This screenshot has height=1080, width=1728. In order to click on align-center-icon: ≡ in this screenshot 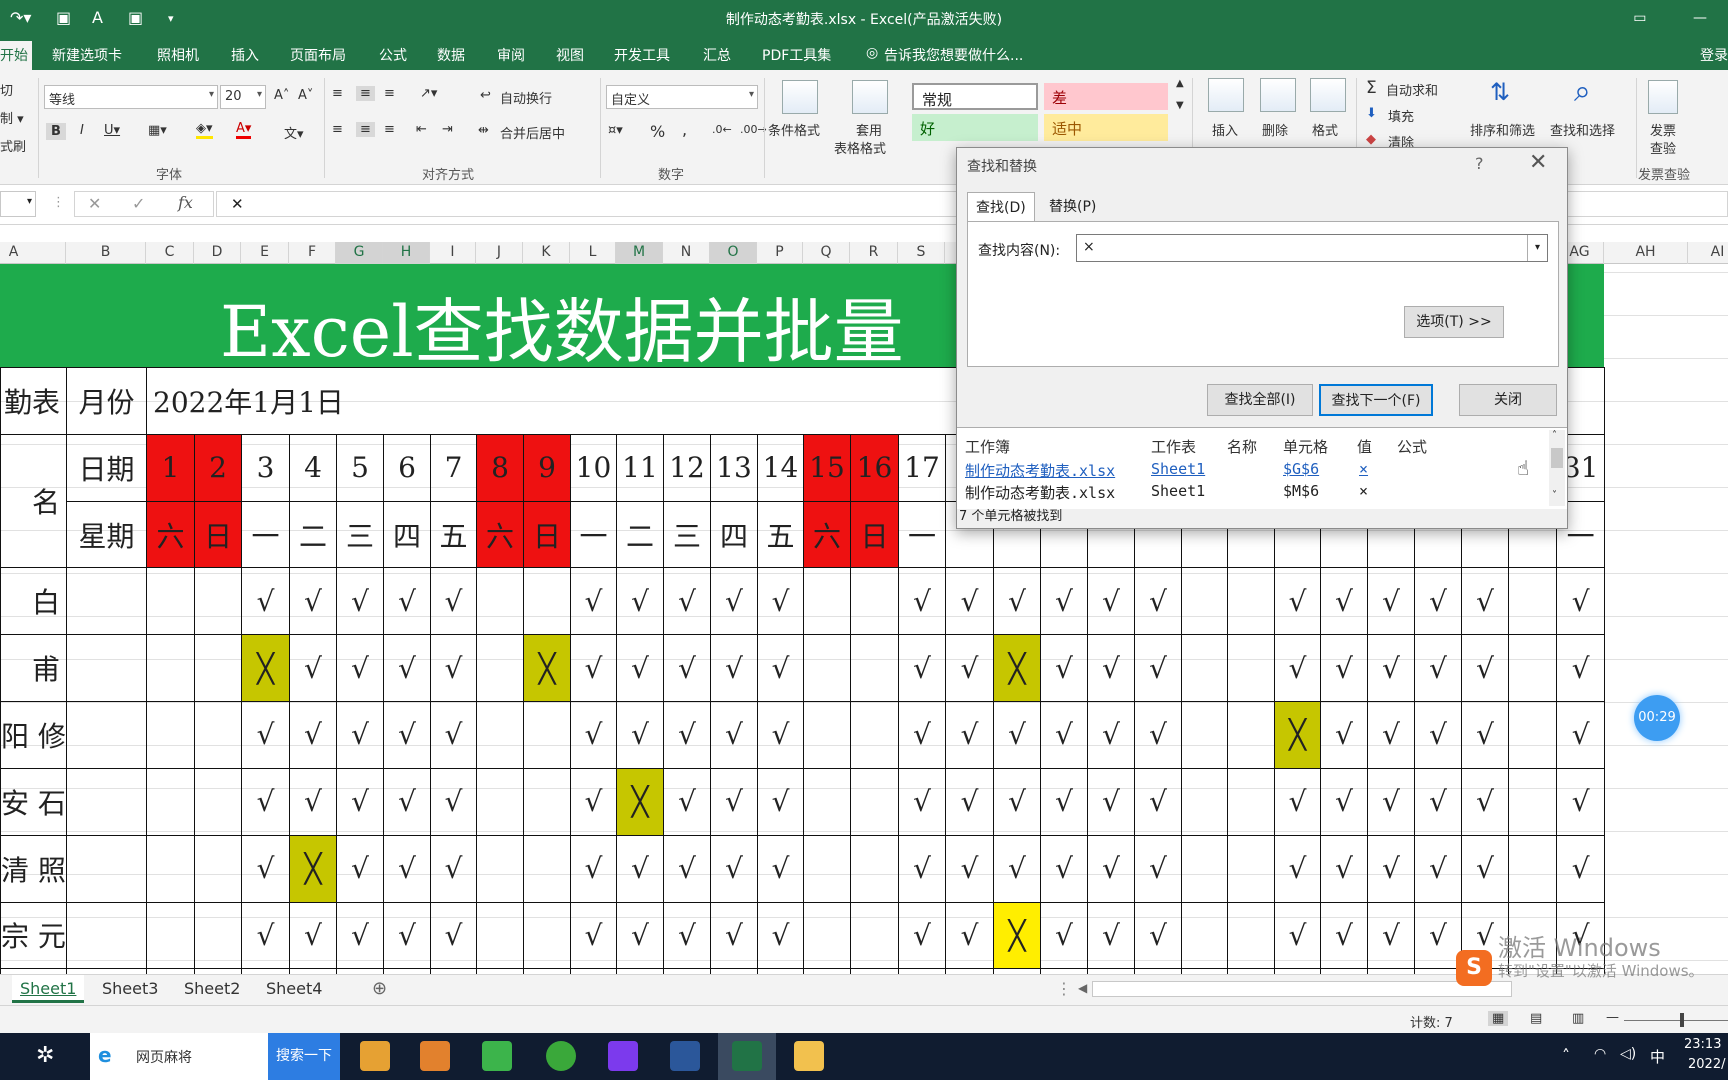, I will do `click(365, 129)`.